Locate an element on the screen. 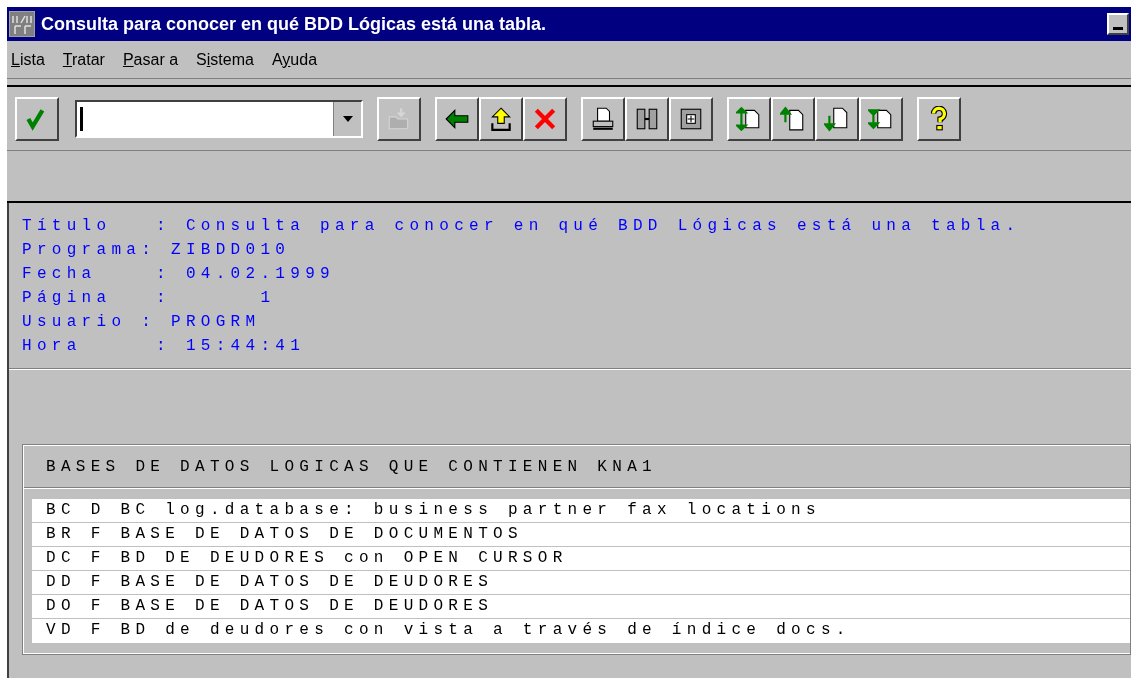 This screenshot has width=1131, height=678. window-title: Consulta para conocer en qué BDD Lógicas está una tabla. is located at coordinates (294, 24).